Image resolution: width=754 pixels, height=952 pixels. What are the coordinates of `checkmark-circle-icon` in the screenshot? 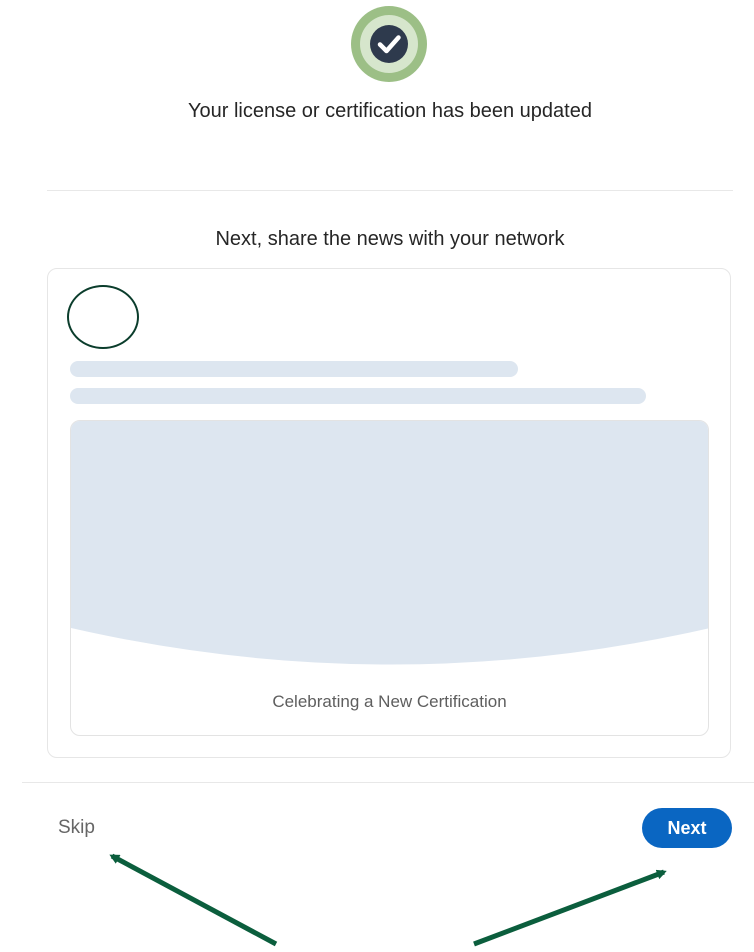 It's located at (389, 44).